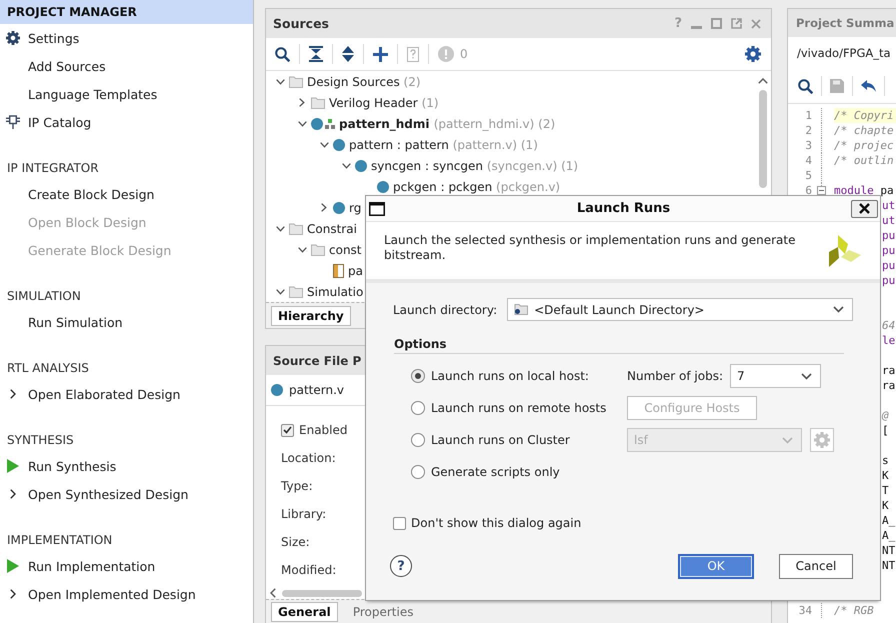 The image size is (896, 623). I want to click on radio-label: Launch runs on local host:, so click(510, 376).